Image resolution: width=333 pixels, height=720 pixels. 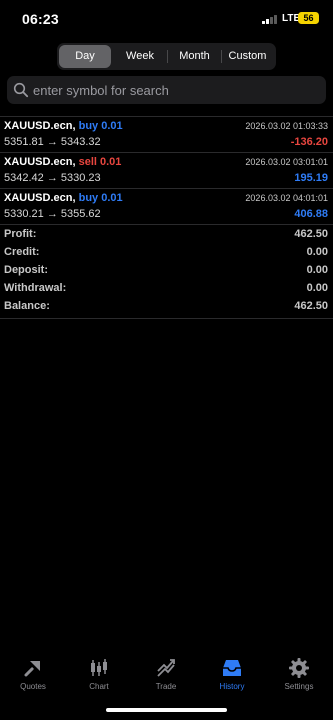 What do you see at coordinates (24, 142) in the screenshot?
I see `deal-open-price: 5351.81` at bounding box center [24, 142].